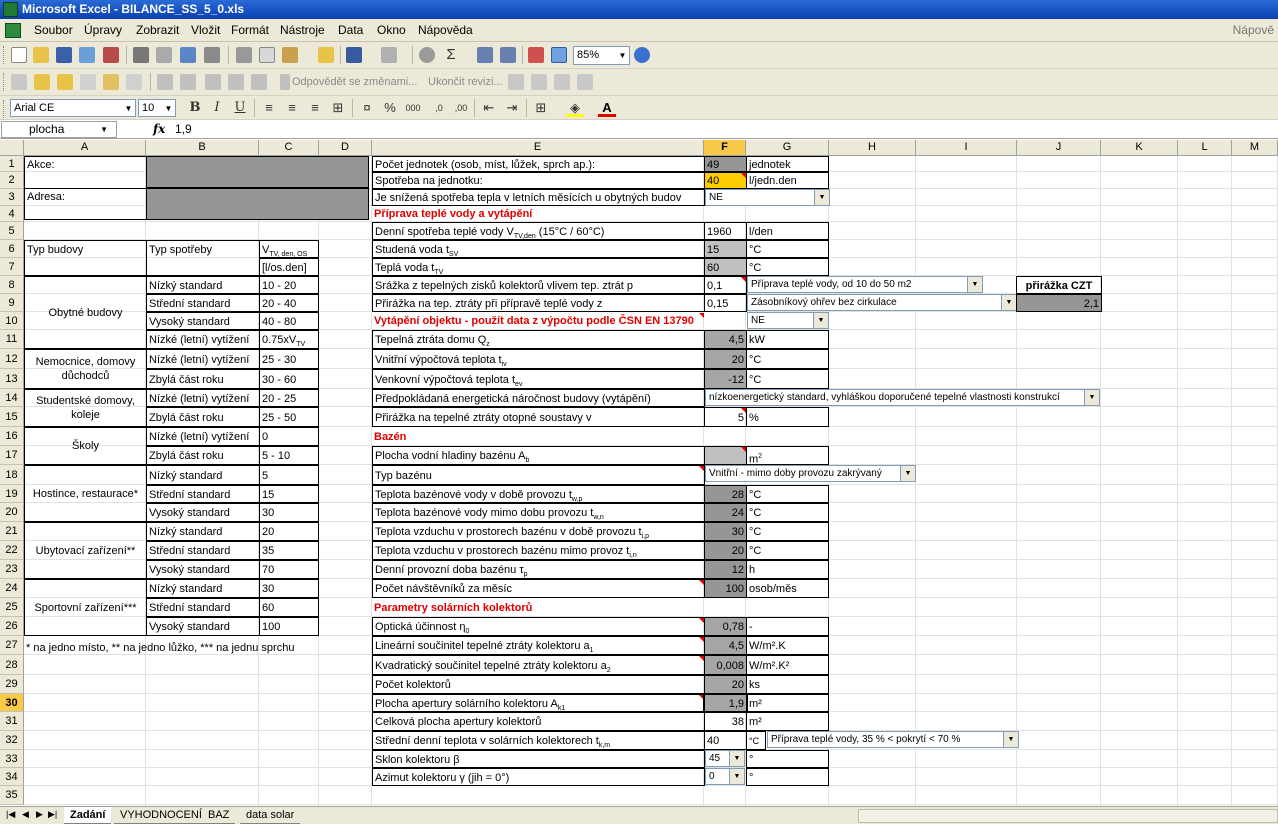 This screenshot has height=824, width=1278. What do you see at coordinates (451, 55) in the screenshot?
I see `autosum-icon: Σ` at bounding box center [451, 55].